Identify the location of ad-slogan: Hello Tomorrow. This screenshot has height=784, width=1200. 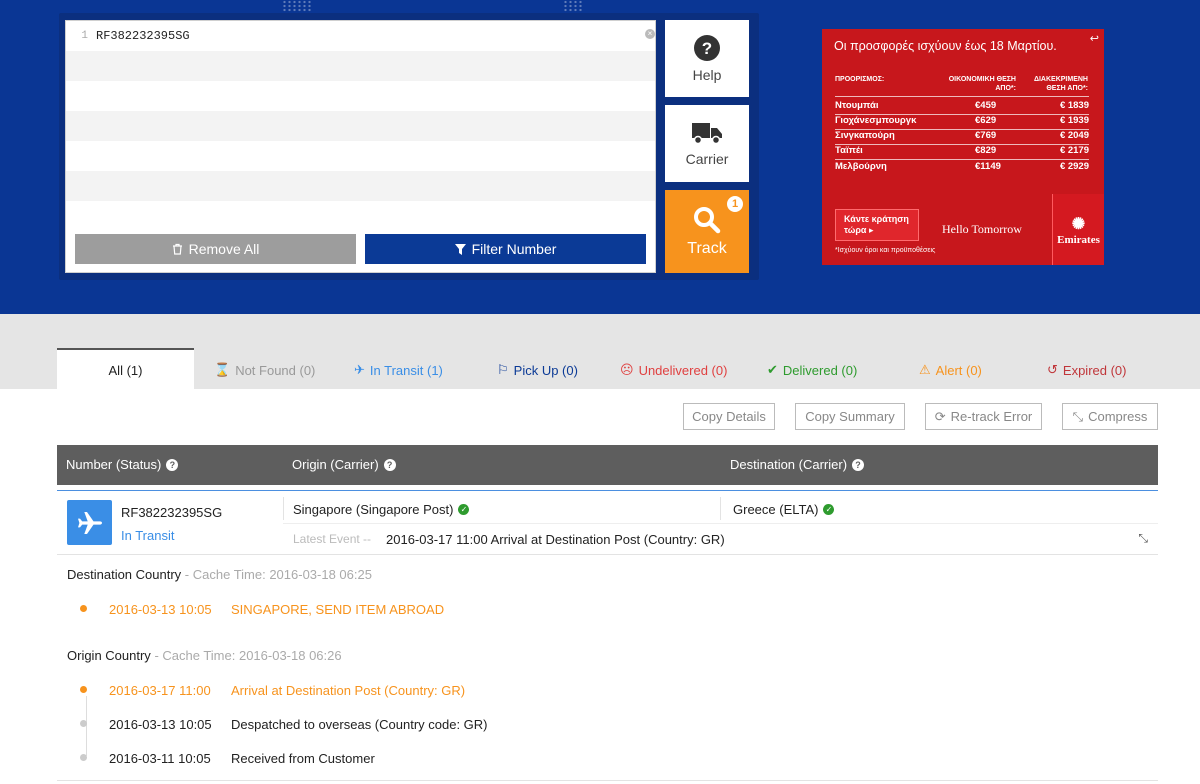
(982, 229).